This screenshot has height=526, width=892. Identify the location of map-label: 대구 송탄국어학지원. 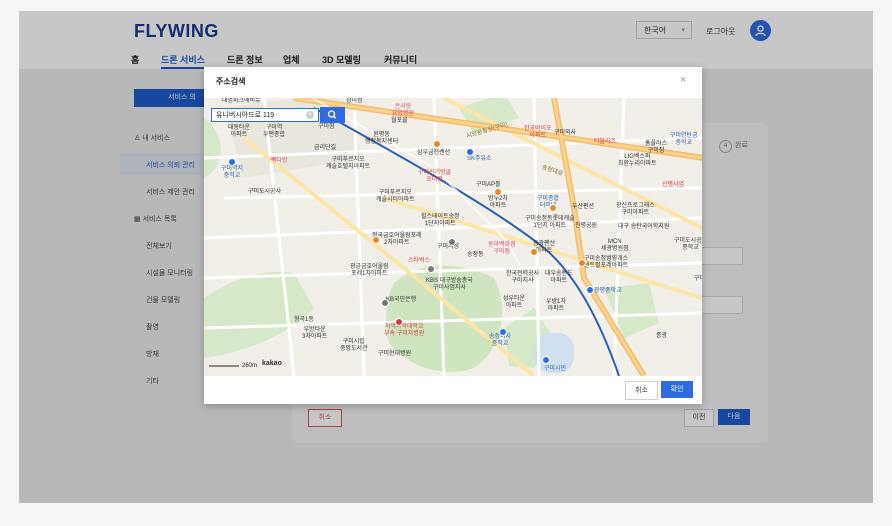
(644, 227).